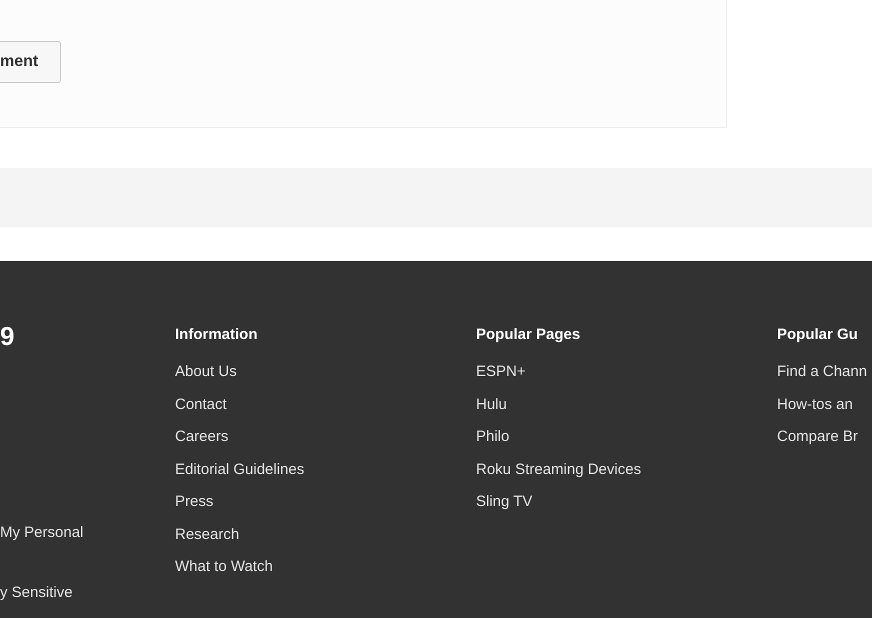 Image resolution: width=872 pixels, height=618 pixels. I want to click on submit-comment-button: ment, so click(30, 62).